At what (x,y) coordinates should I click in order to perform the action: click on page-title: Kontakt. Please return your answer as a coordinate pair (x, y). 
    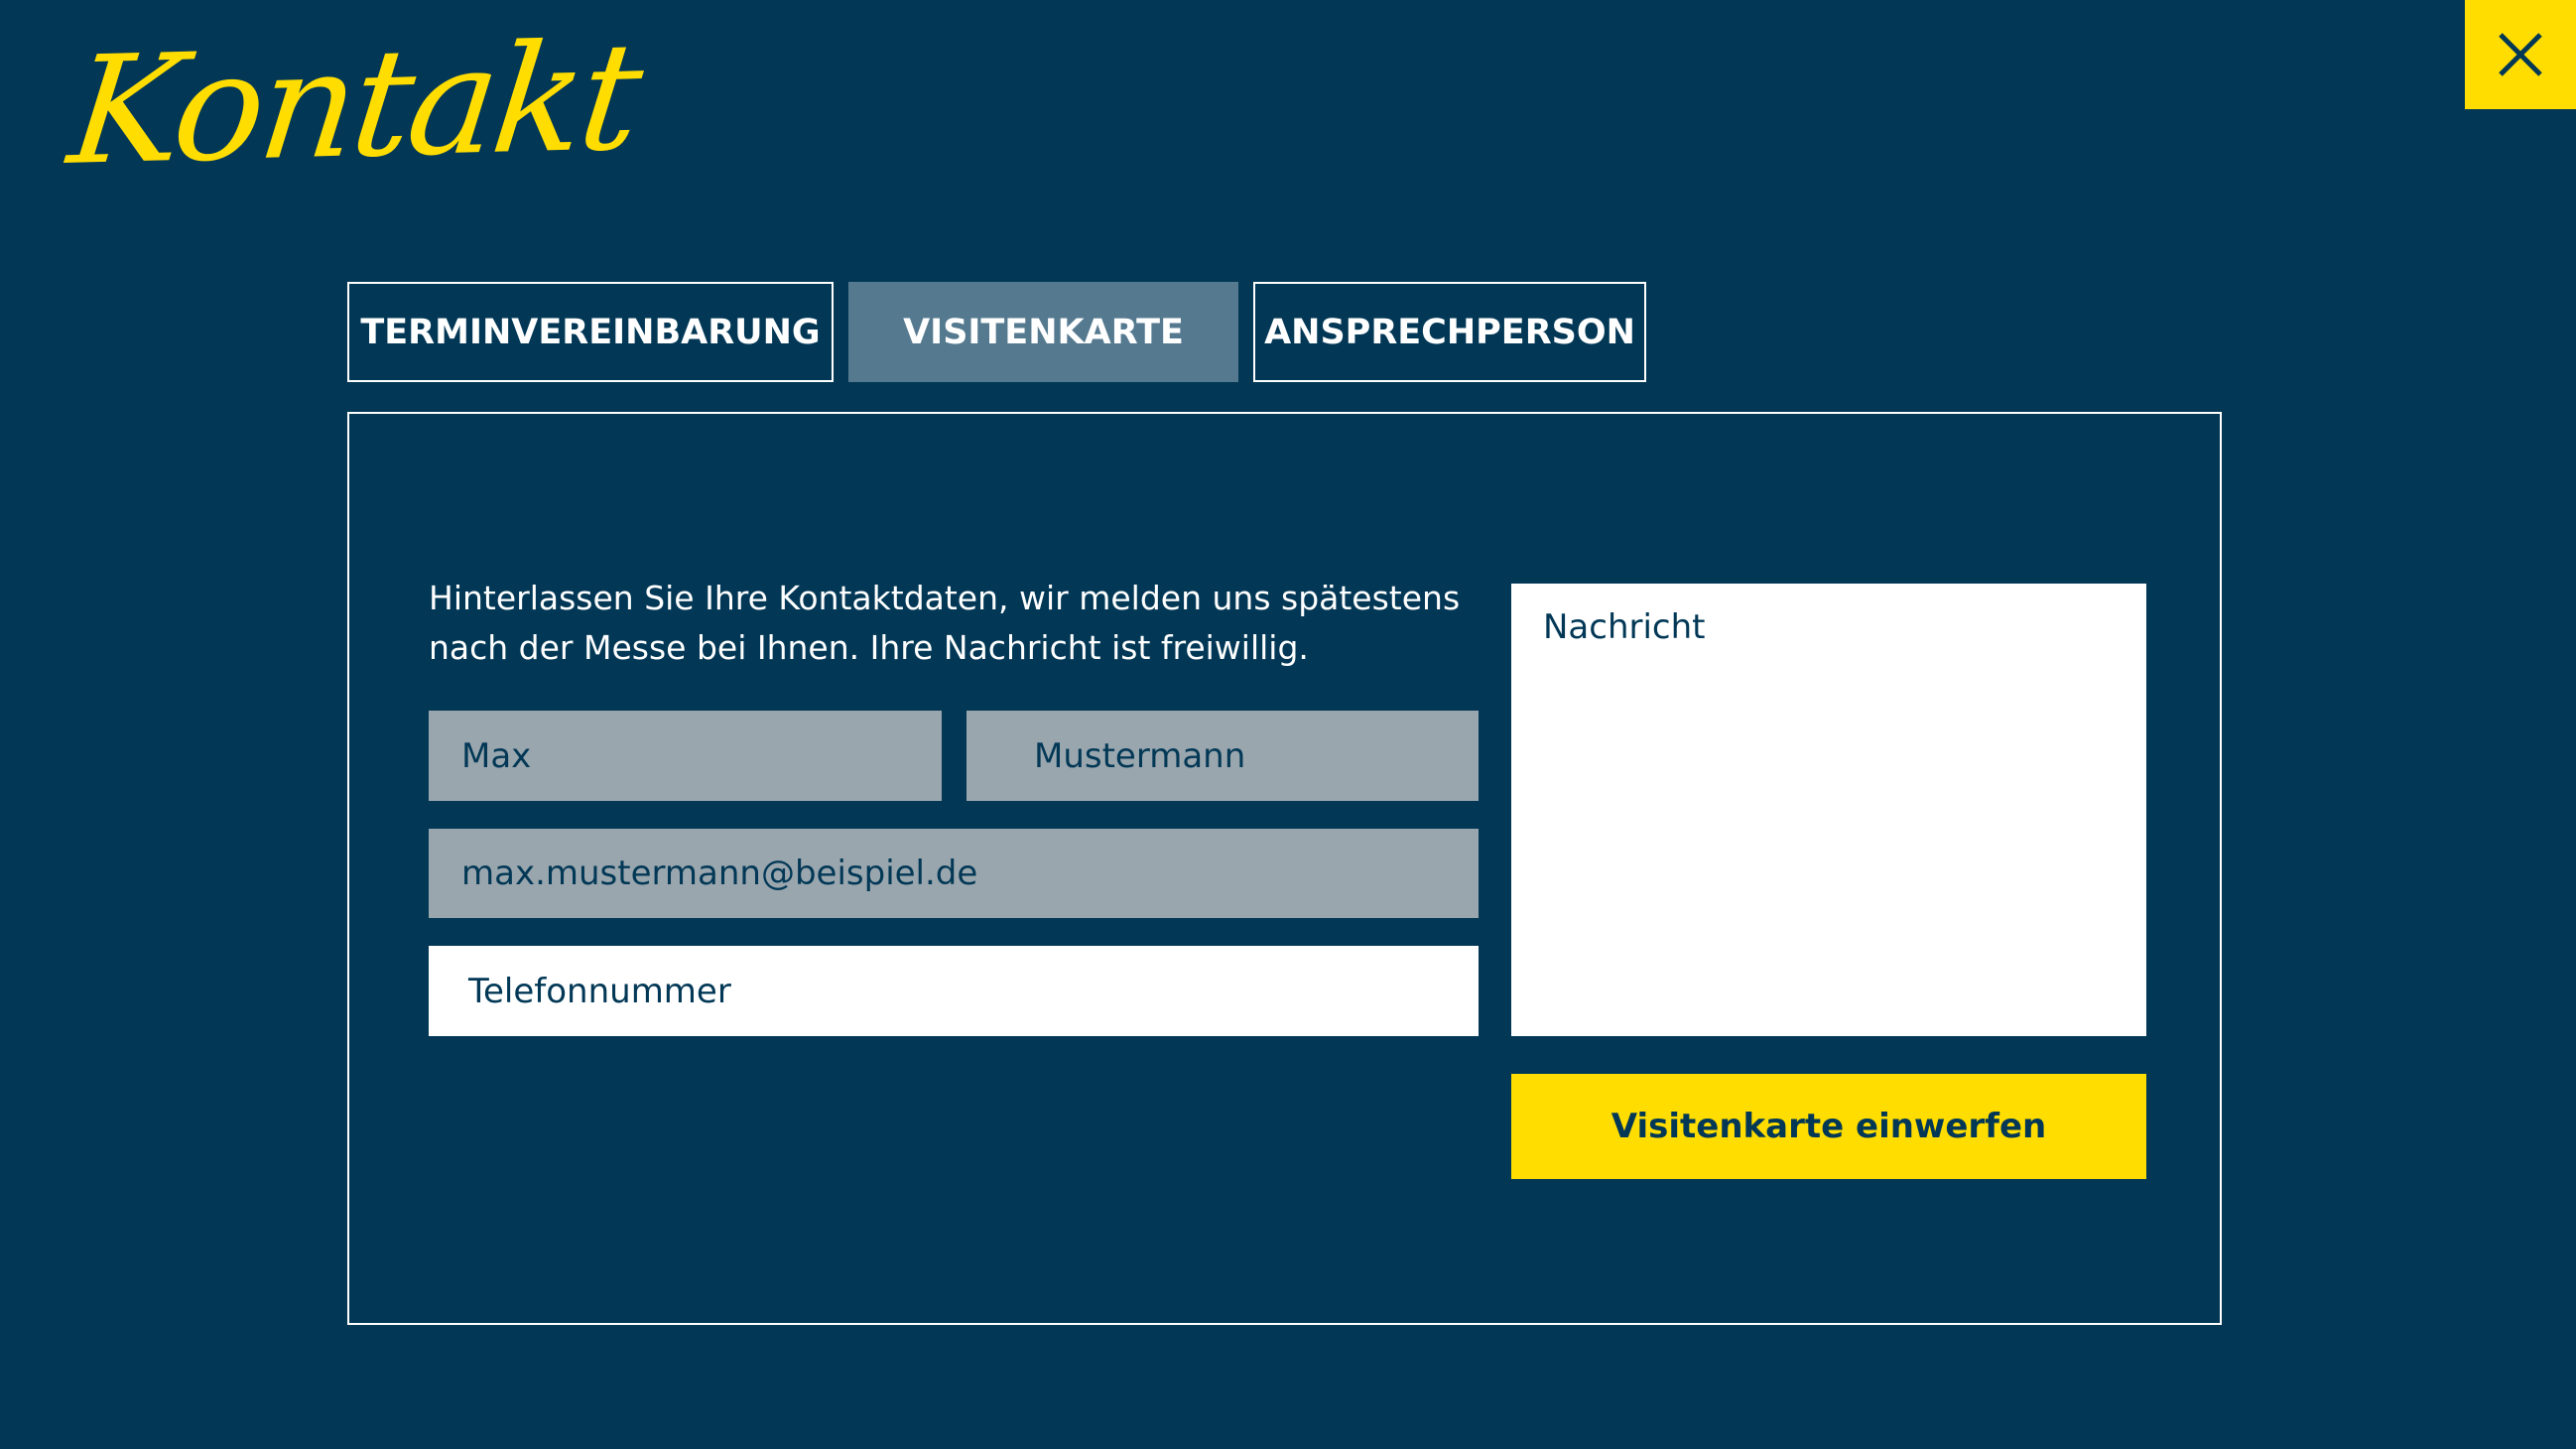
    Looking at the image, I should click on (354, 104).